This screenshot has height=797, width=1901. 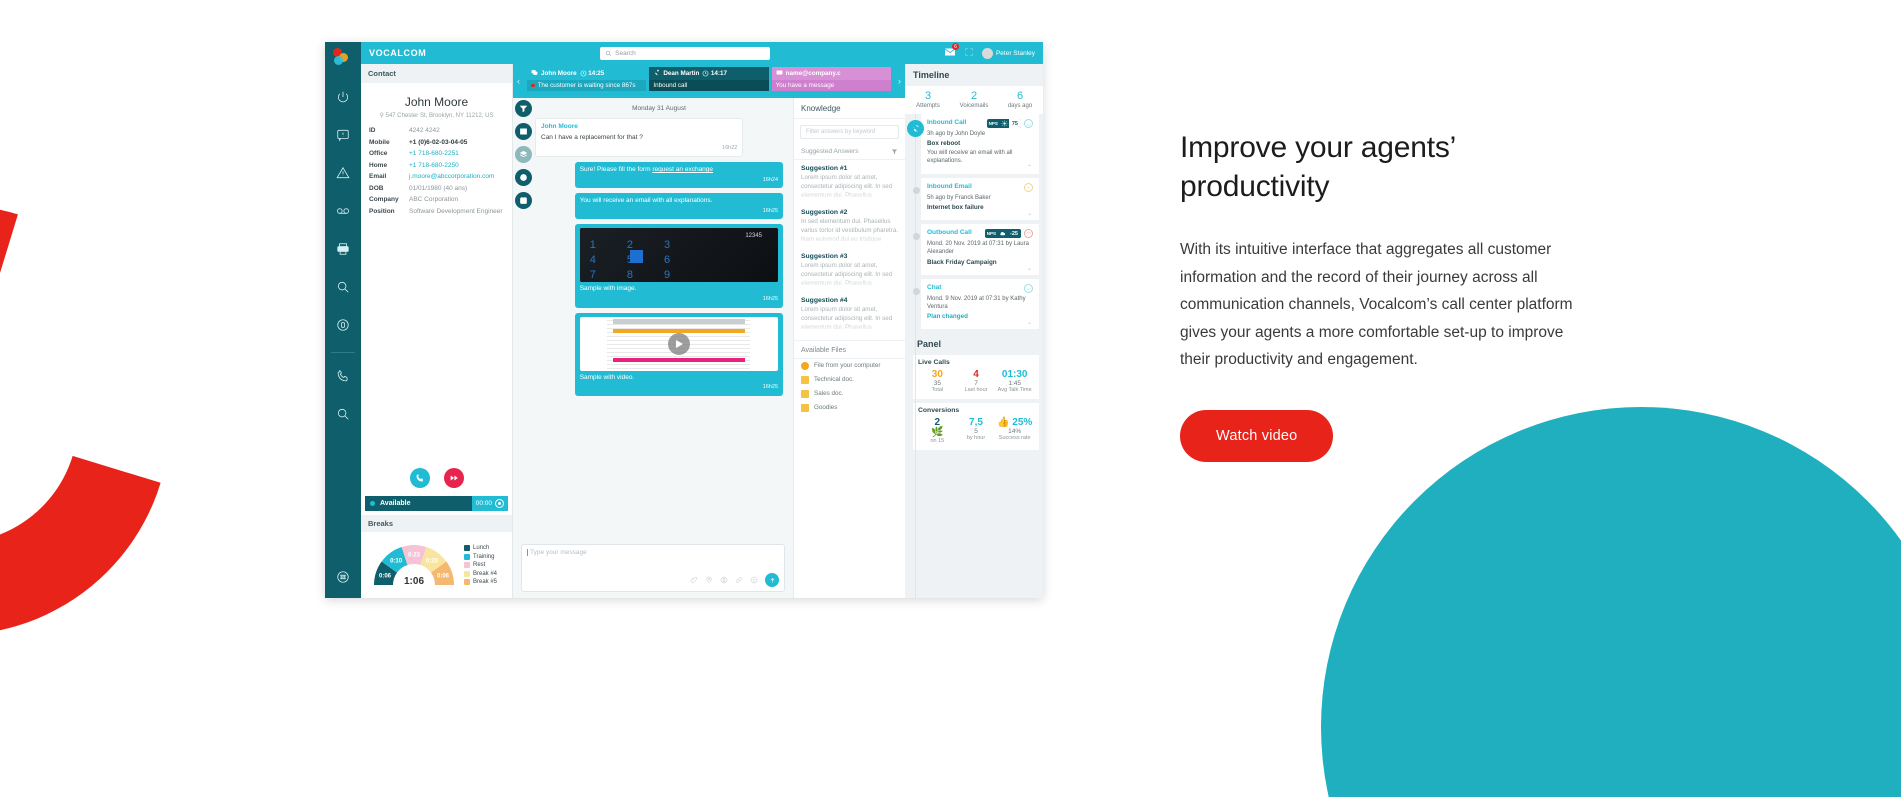 I want to click on contact-icon, so click(x=724, y=580).